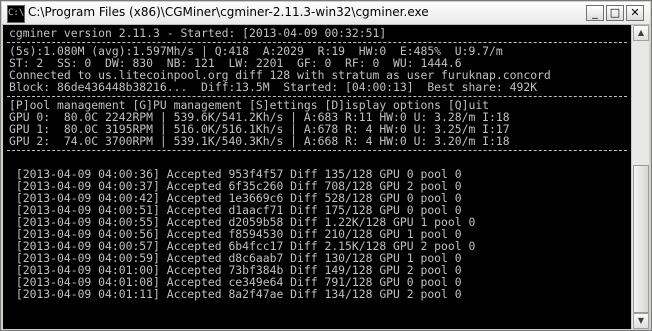  I want to click on maximize-button: □, so click(615, 13).